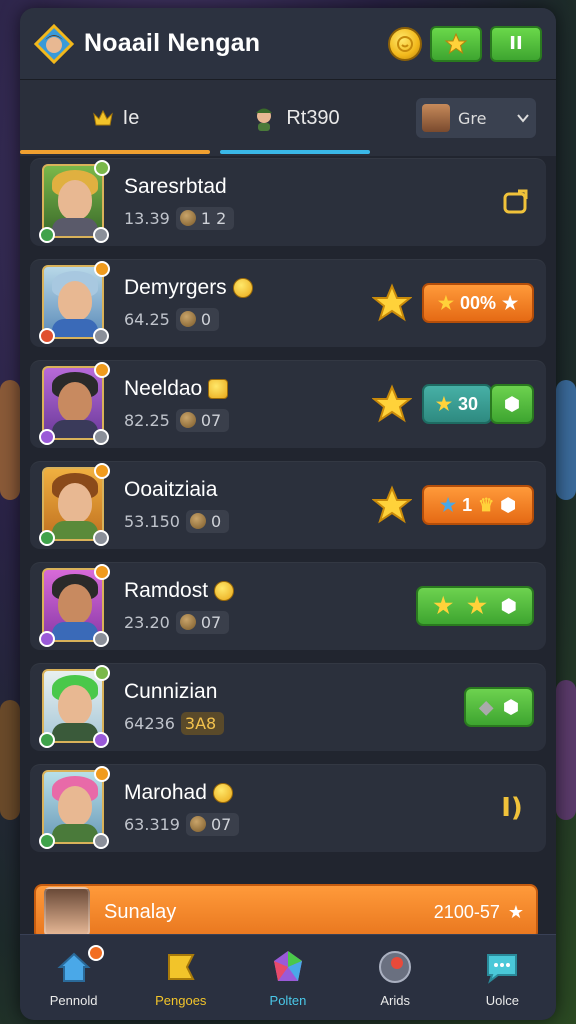 This screenshot has width=576, height=1024. I want to click on tab-bar: Ie Rt390 Gre, so click(288, 118).